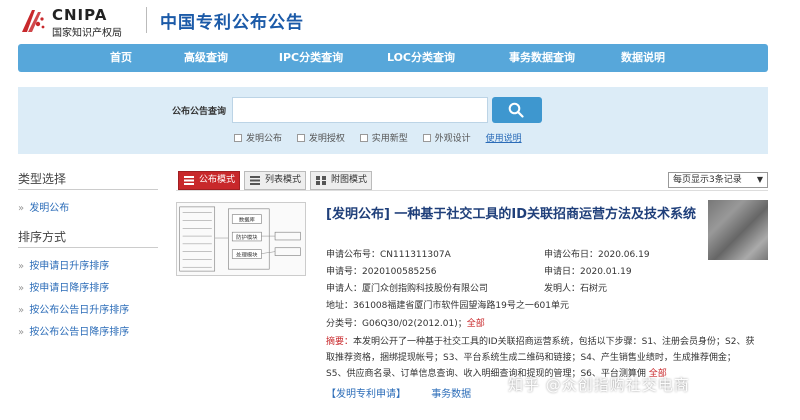  What do you see at coordinates (320, 137) in the screenshot?
I see `checkbox-invention-grant: 发明授权` at bounding box center [320, 137].